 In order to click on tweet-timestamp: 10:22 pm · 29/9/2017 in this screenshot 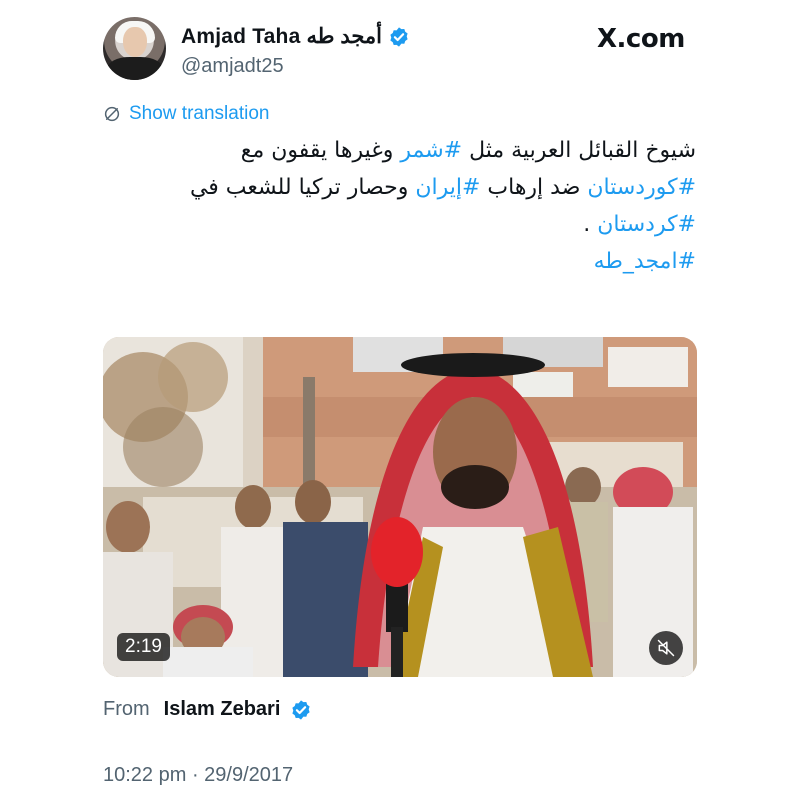, I will do `click(198, 775)`.